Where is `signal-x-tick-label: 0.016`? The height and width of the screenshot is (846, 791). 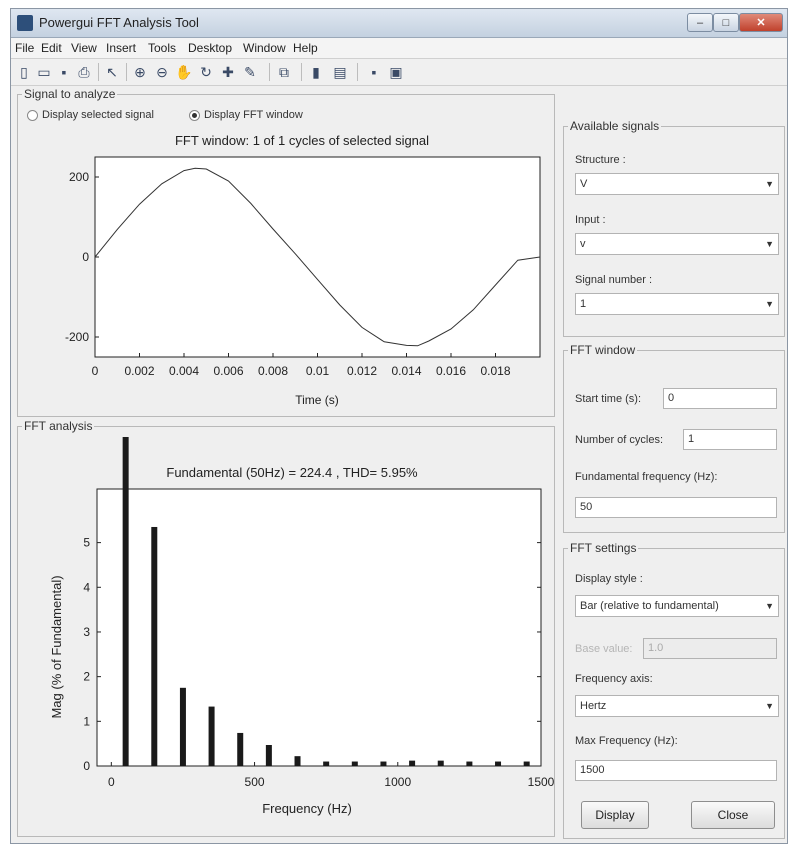
signal-x-tick-label: 0.016 is located at coordinates (451, 371).